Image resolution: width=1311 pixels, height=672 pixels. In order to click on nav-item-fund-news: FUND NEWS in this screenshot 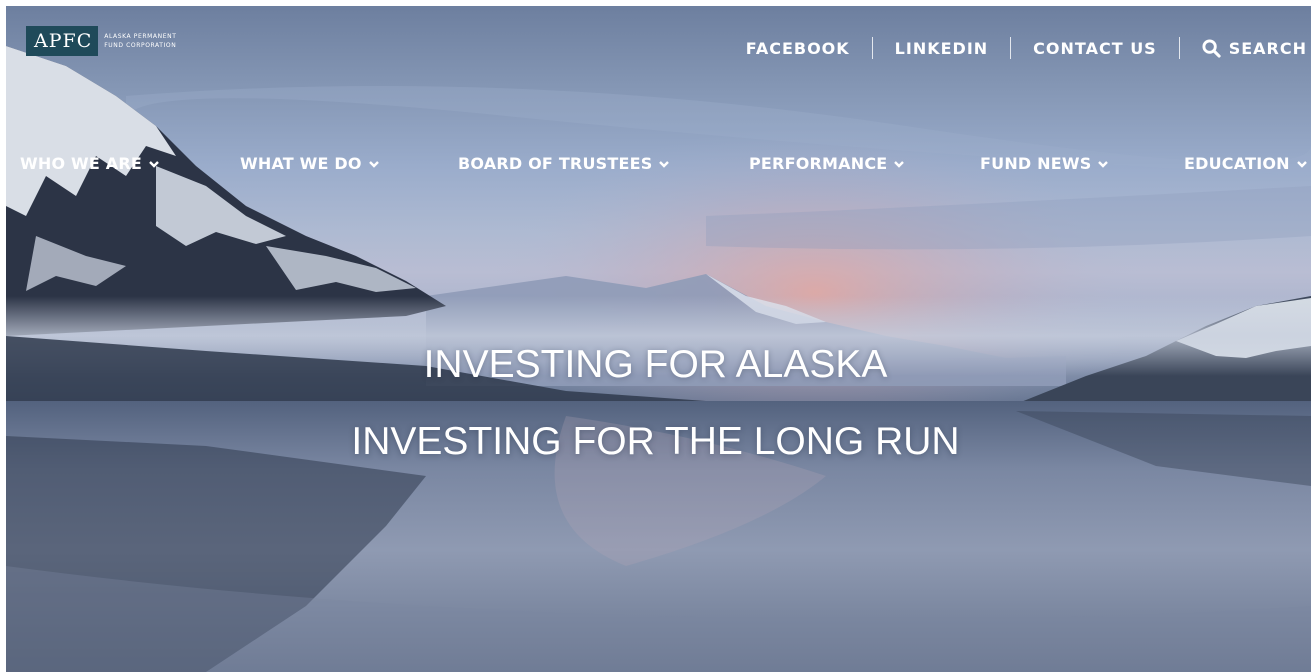, I will do `click(1044, 163)`.